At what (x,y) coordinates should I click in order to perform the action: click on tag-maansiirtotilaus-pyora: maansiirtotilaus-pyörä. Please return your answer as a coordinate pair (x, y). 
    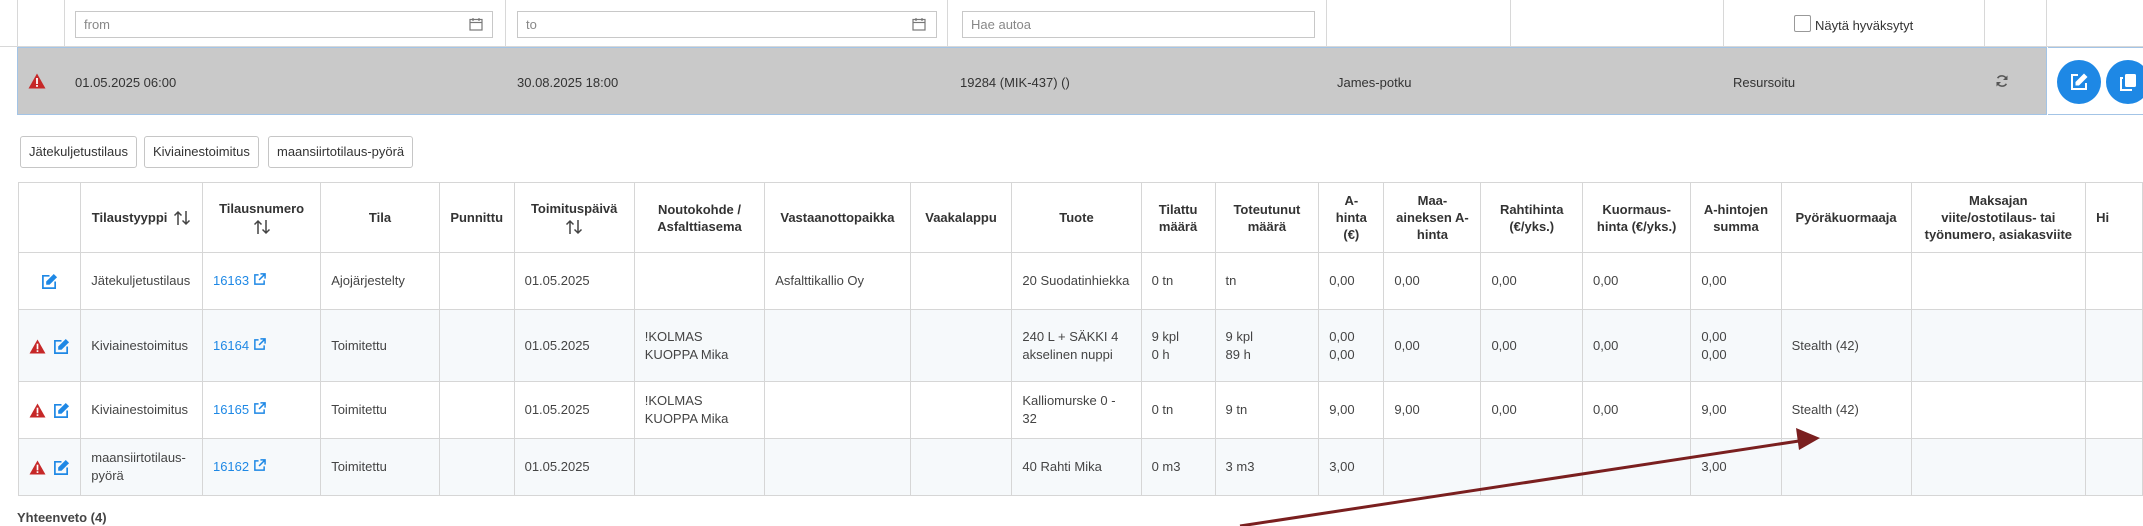
    Looking at the image, I should click on (341, 152).